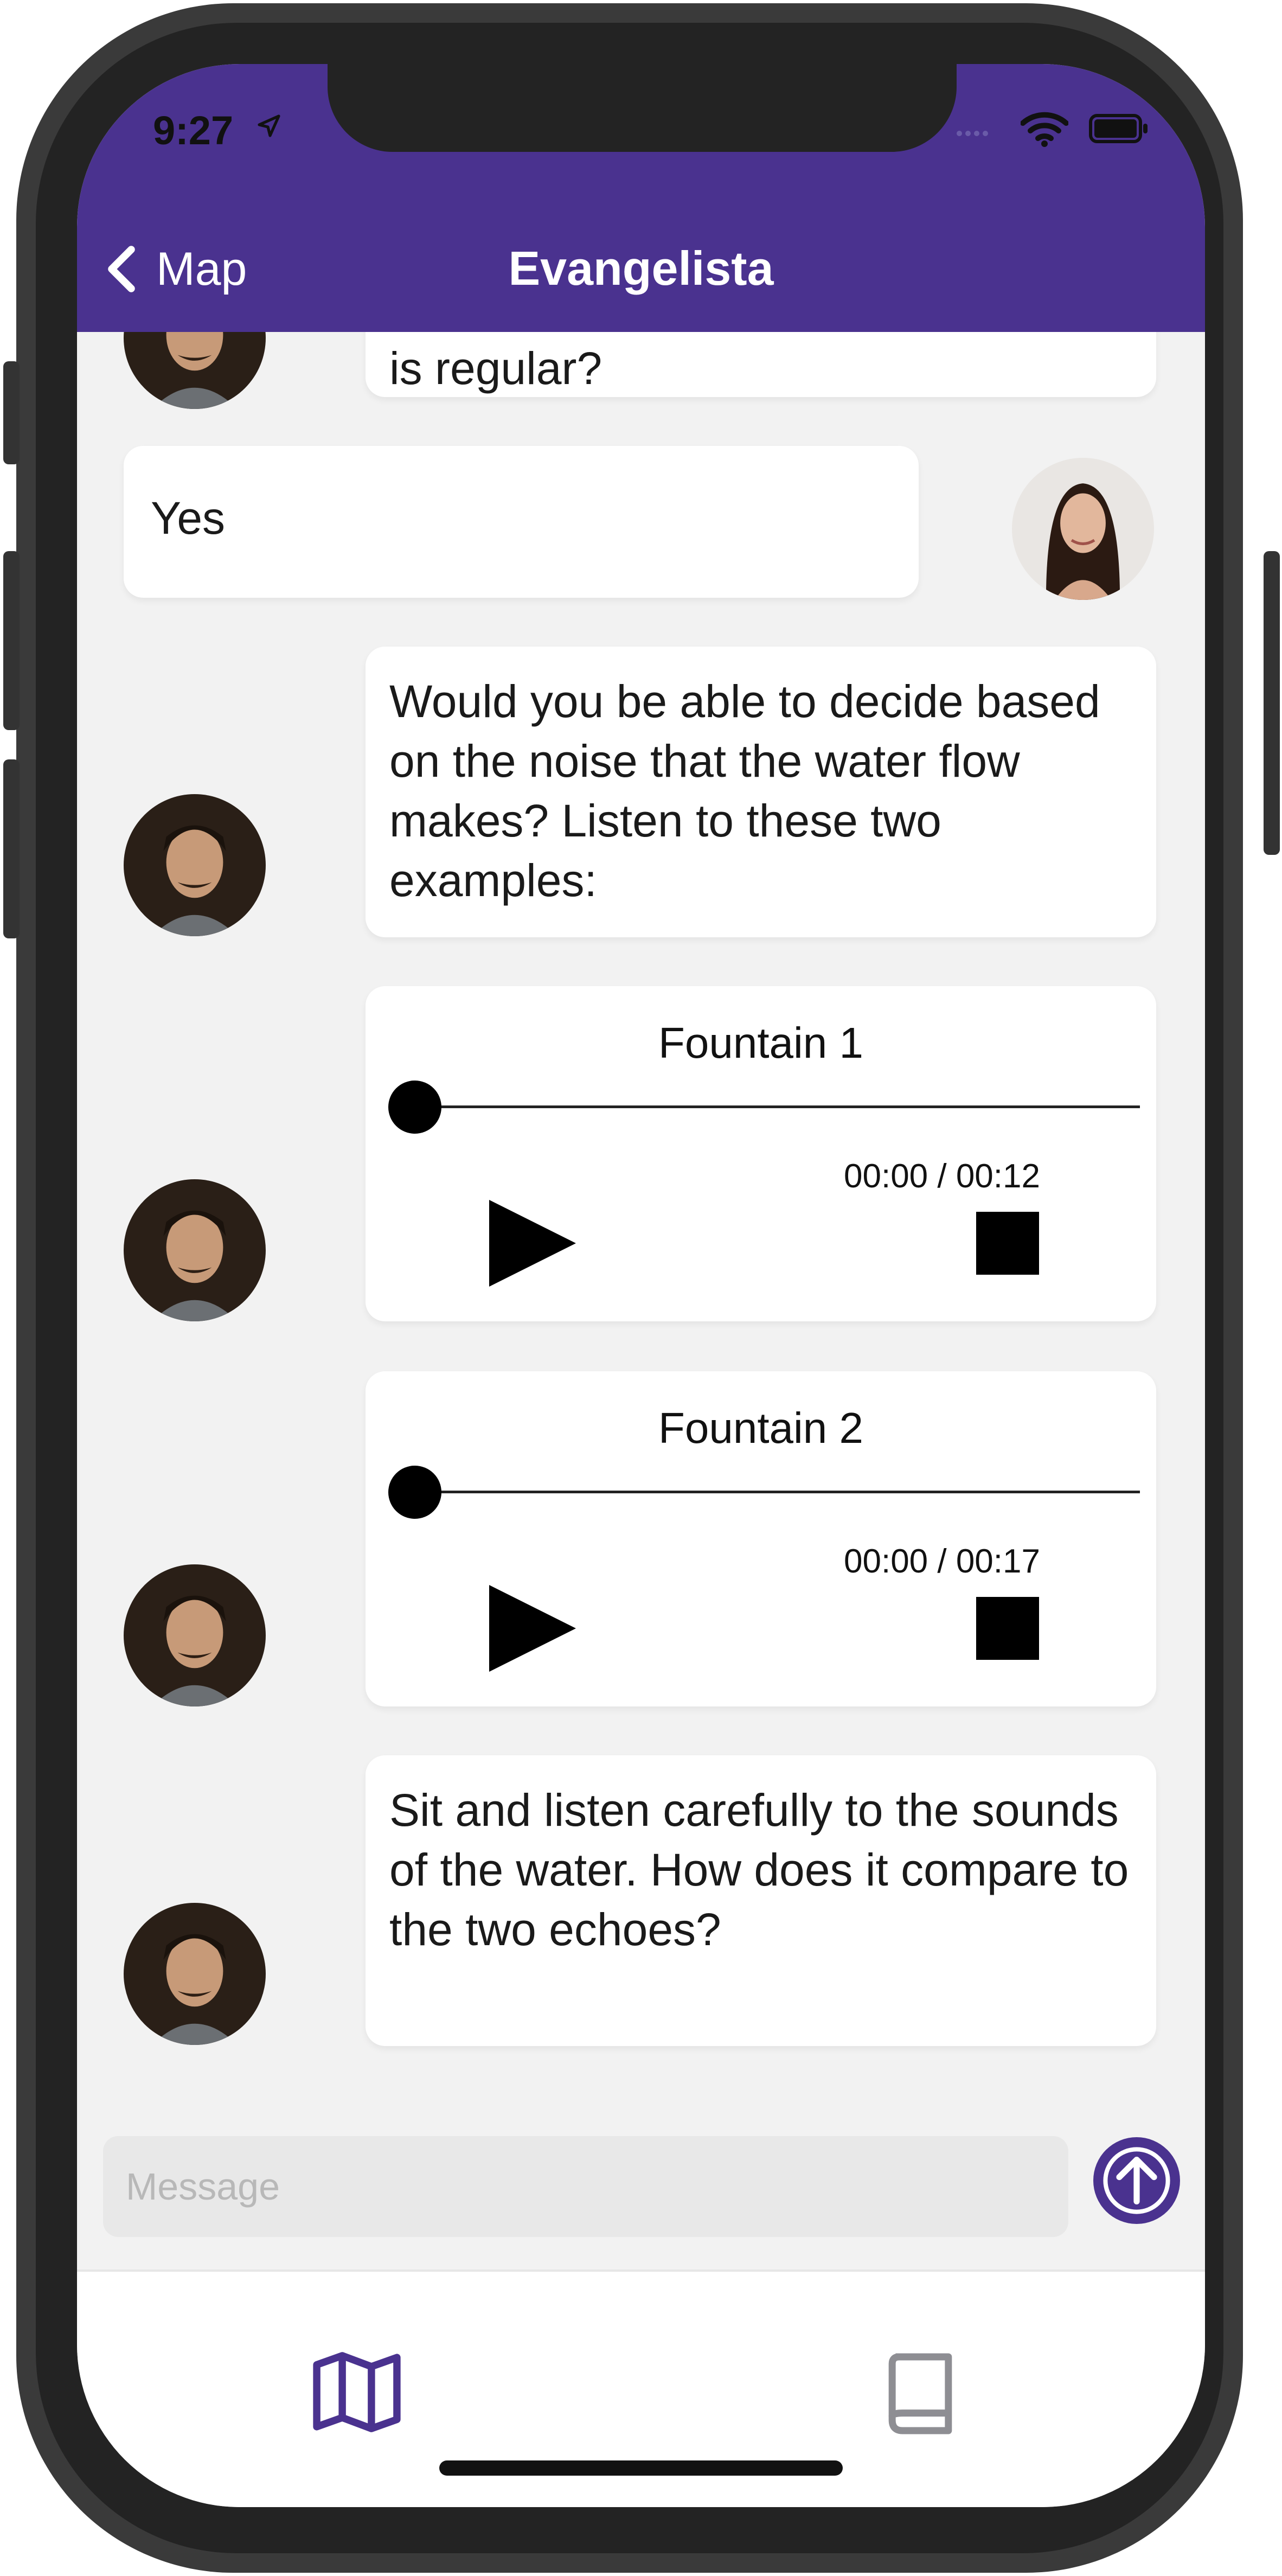 This screenshot has height=2576, width=1282. I want to click on message-input, so click(585, 2186).